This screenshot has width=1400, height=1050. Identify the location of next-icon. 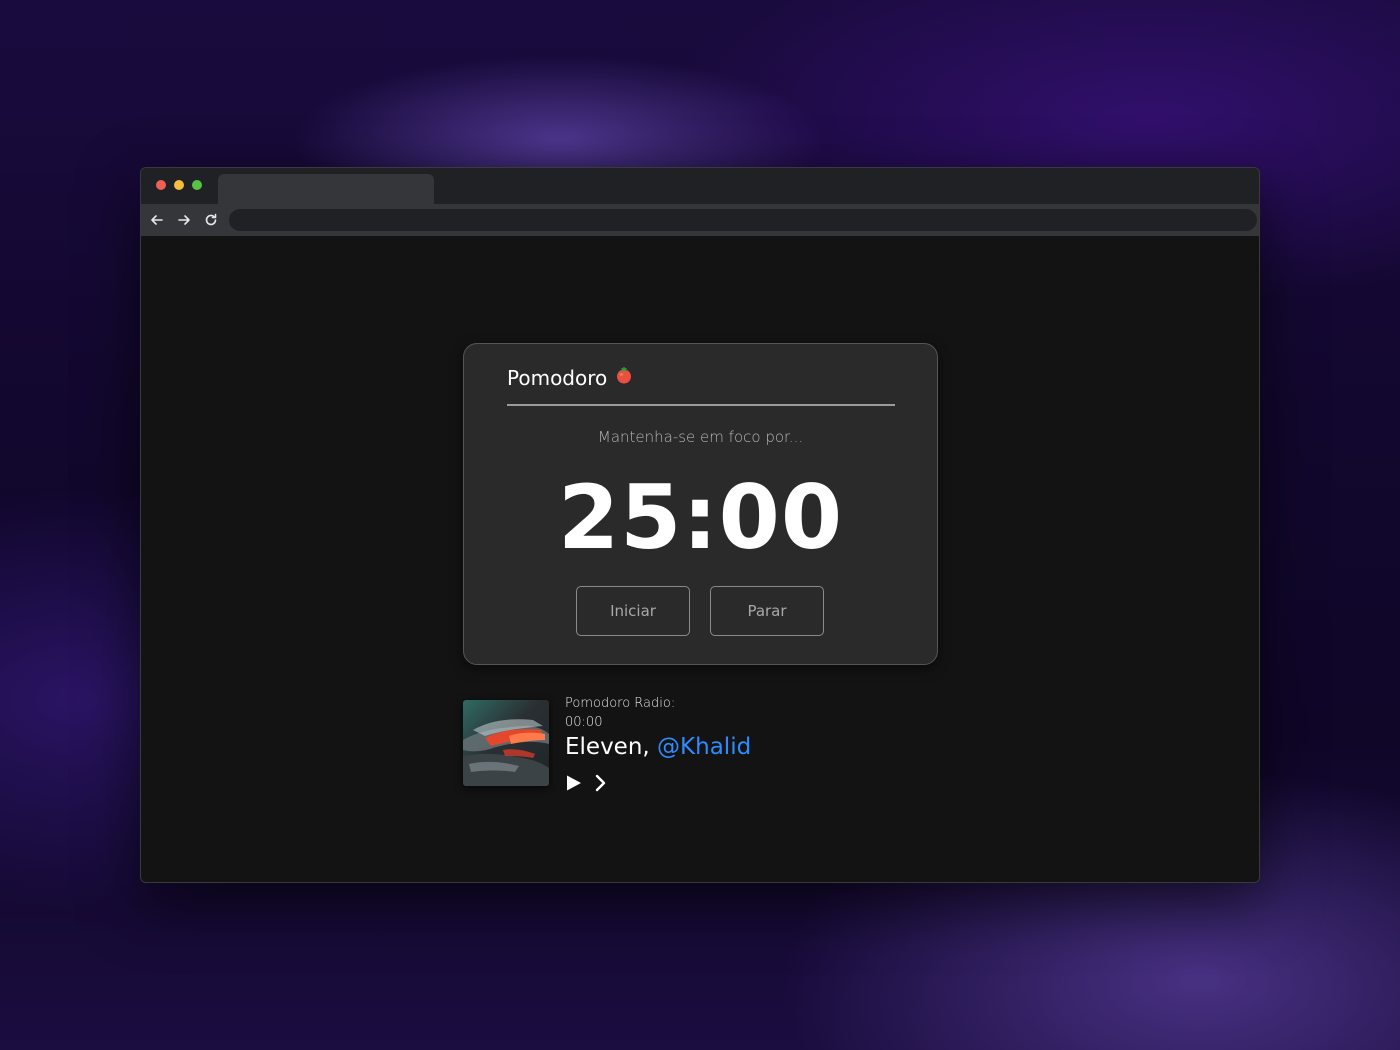
(601, 783).